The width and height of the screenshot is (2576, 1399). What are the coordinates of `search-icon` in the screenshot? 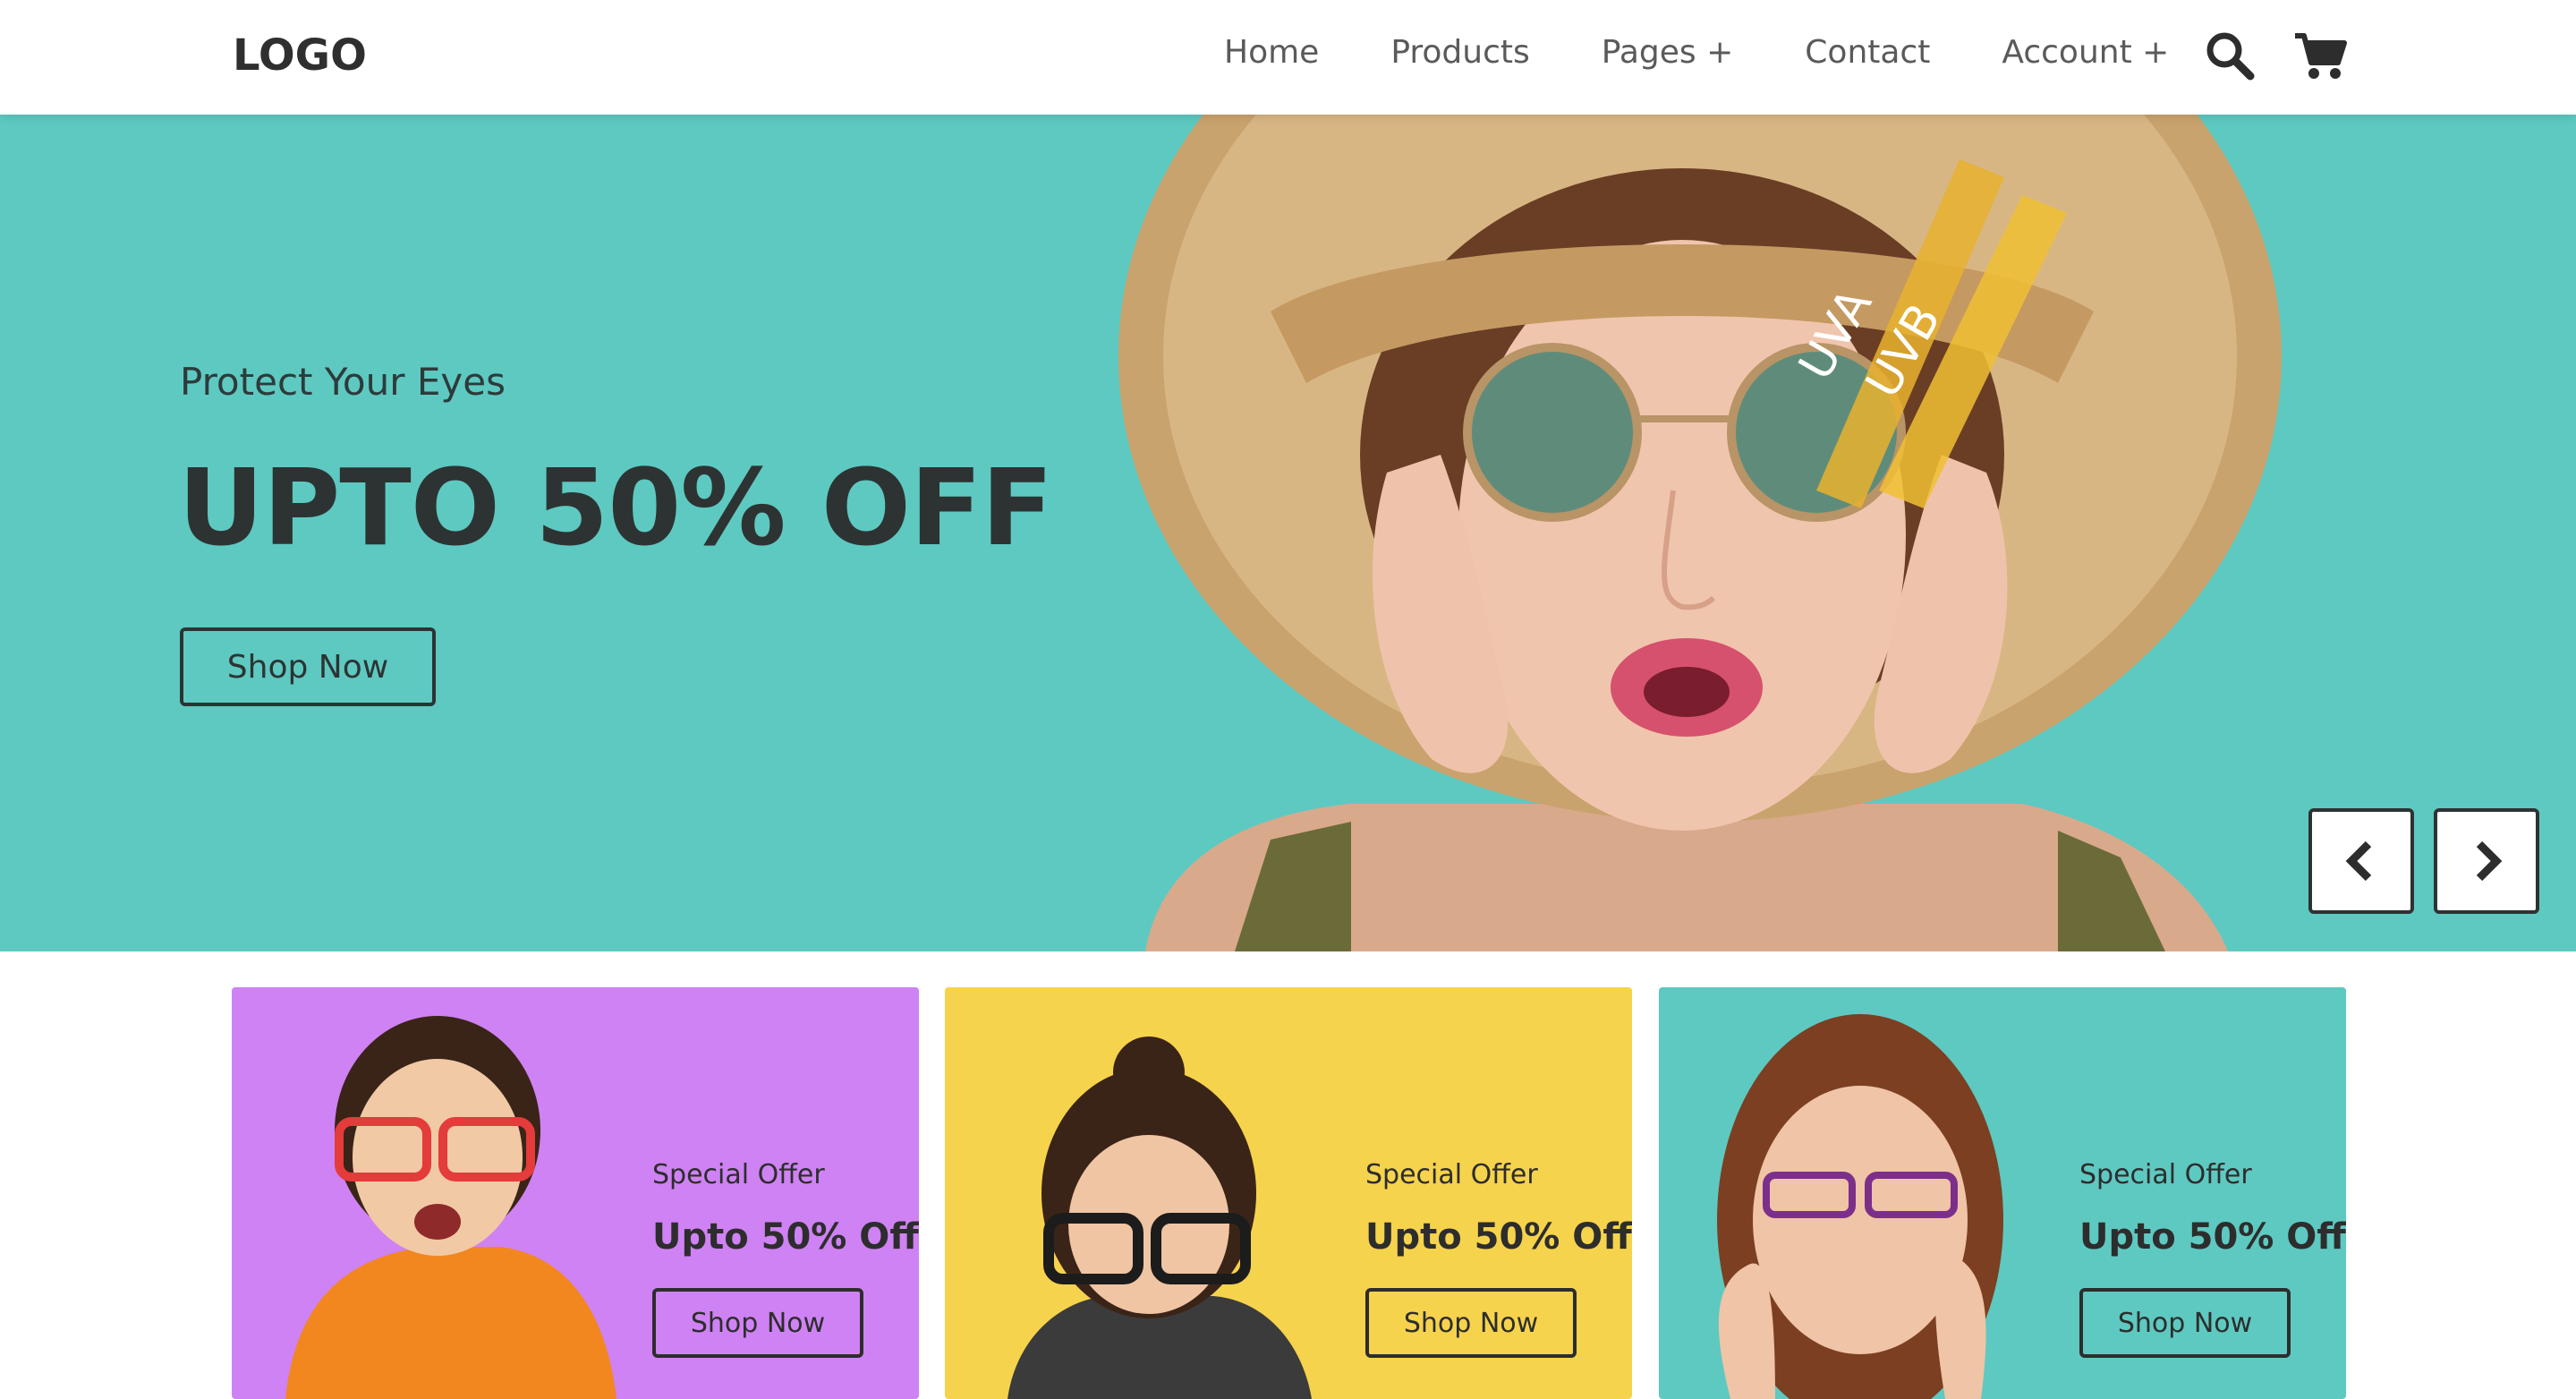 It's located at (2230, 57).